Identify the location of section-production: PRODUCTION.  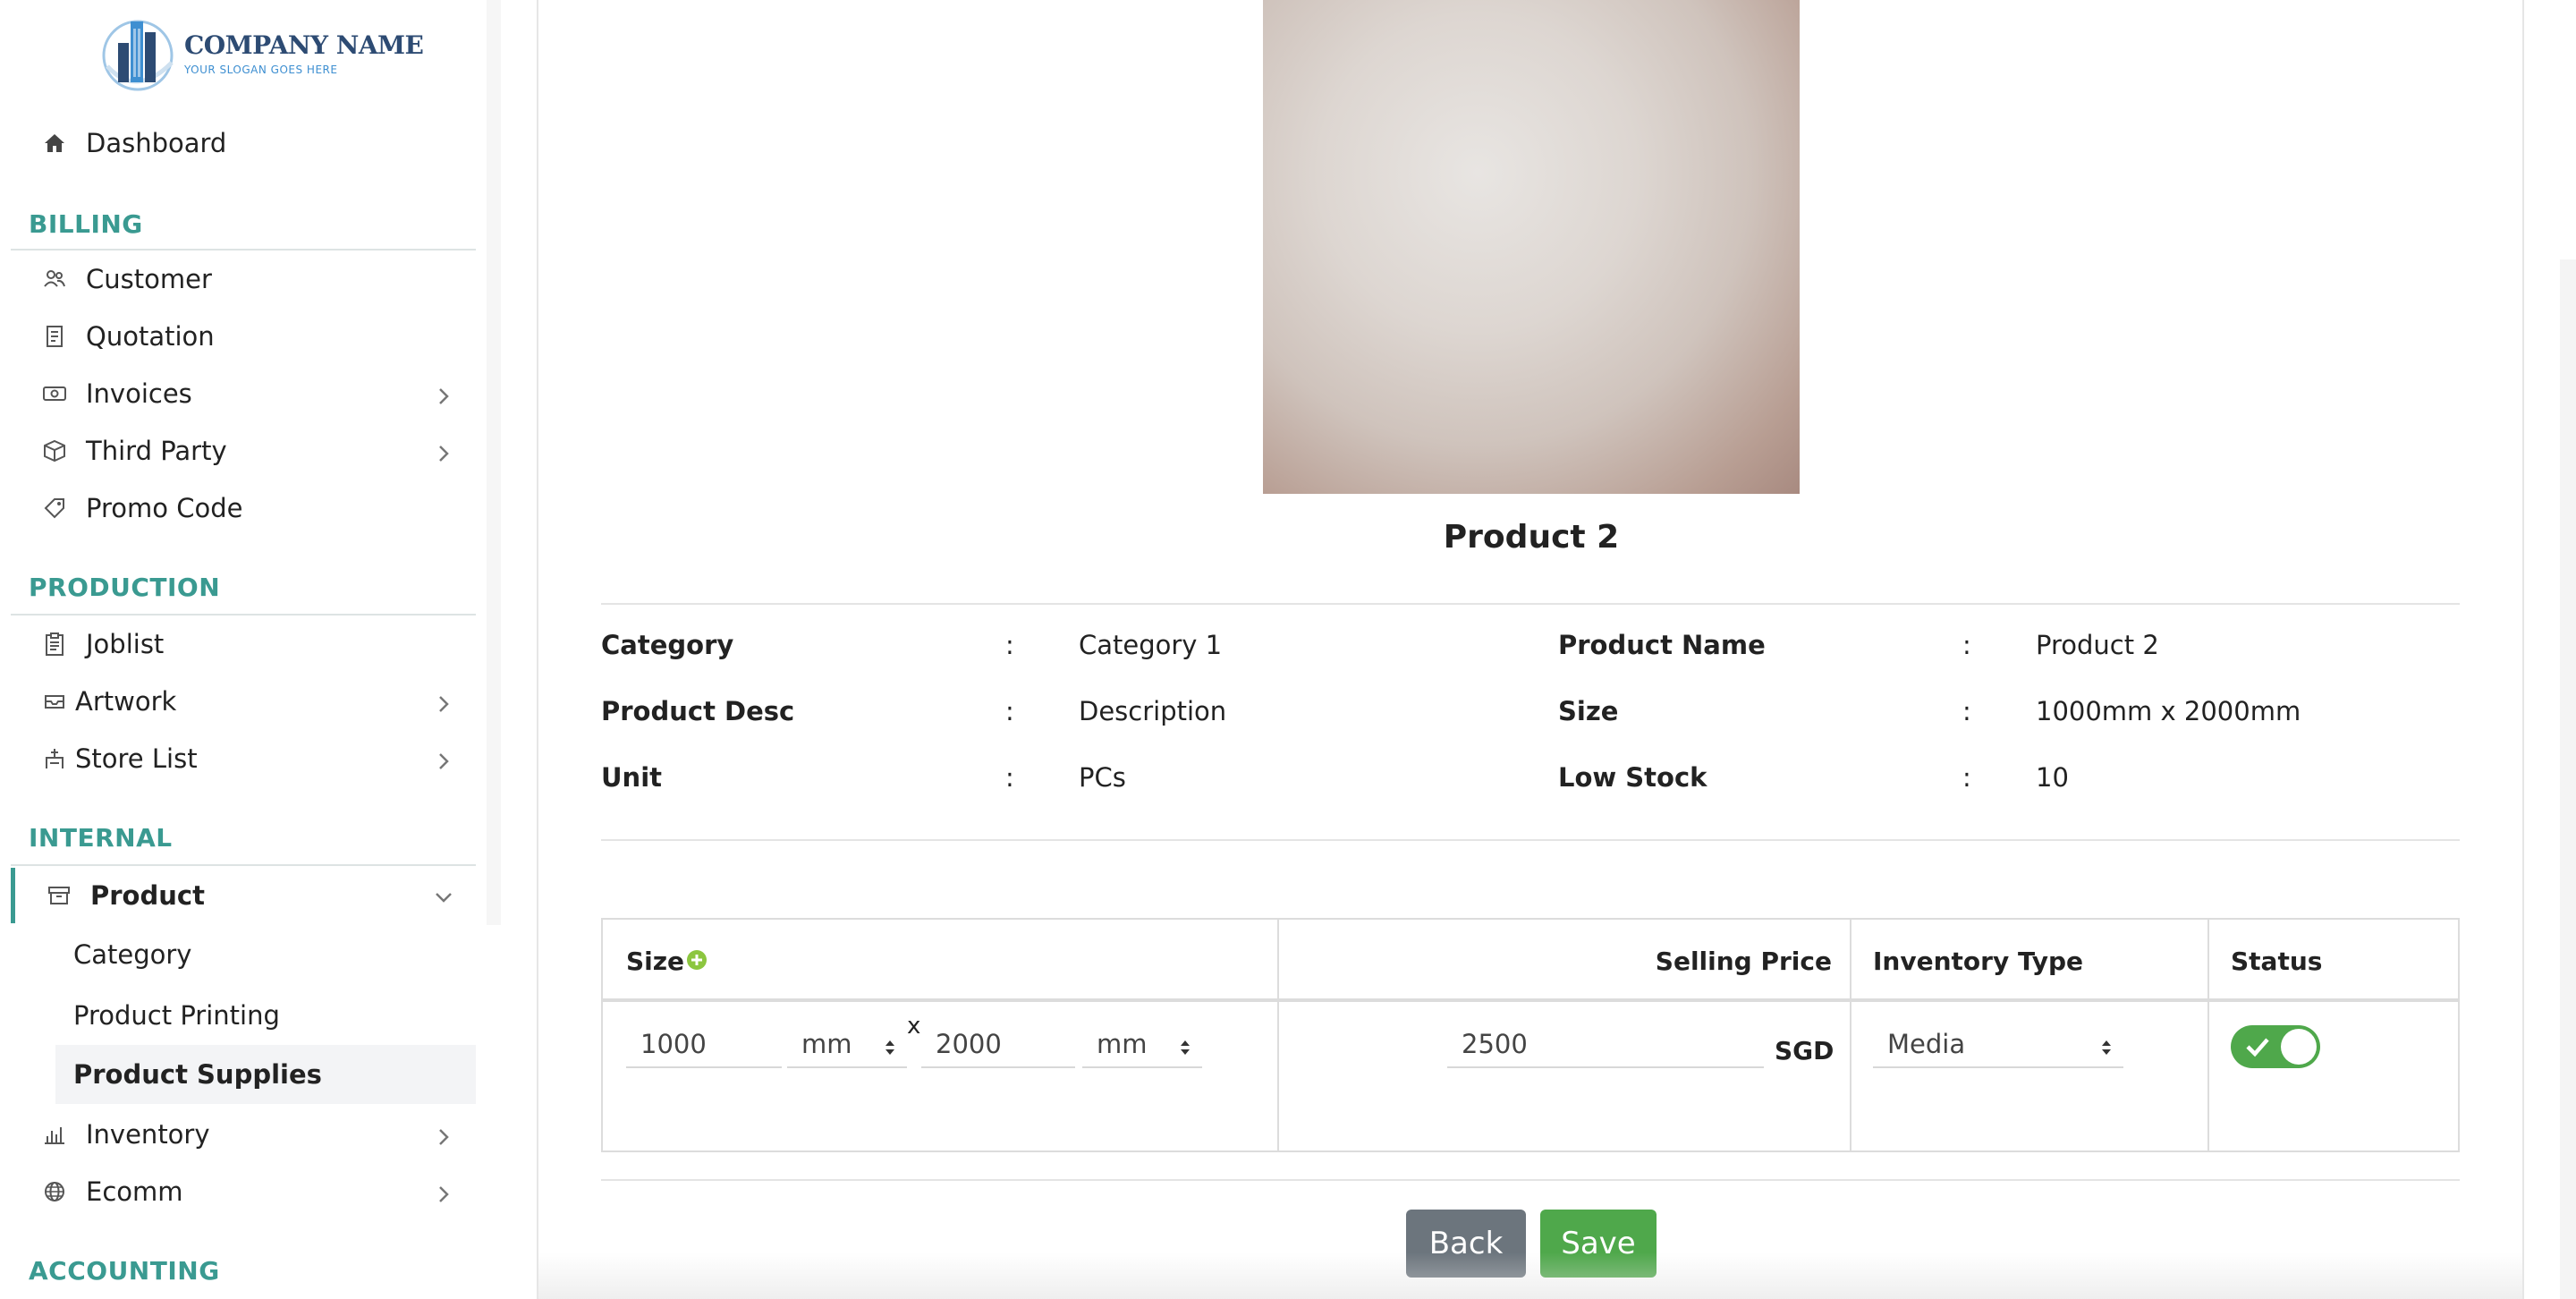
(125, 587).